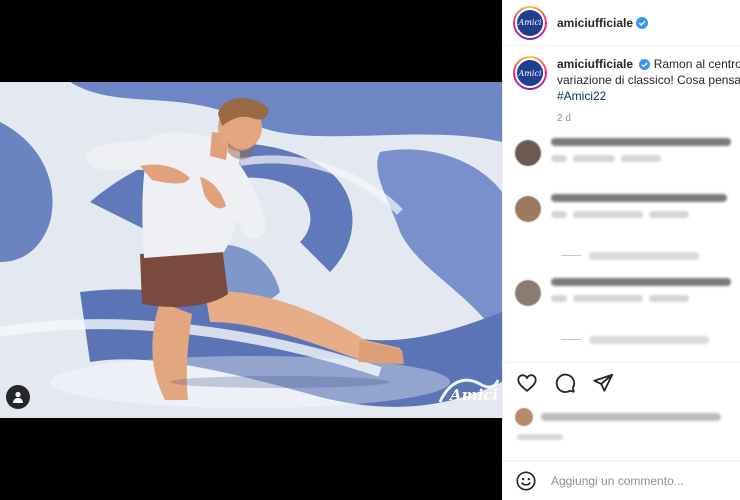 The height and width of the screenshot is (500, 740). Describe the element at coordinates (595, 64) in the screenshot. I see `caption-username: amiciufficiale` at that location.